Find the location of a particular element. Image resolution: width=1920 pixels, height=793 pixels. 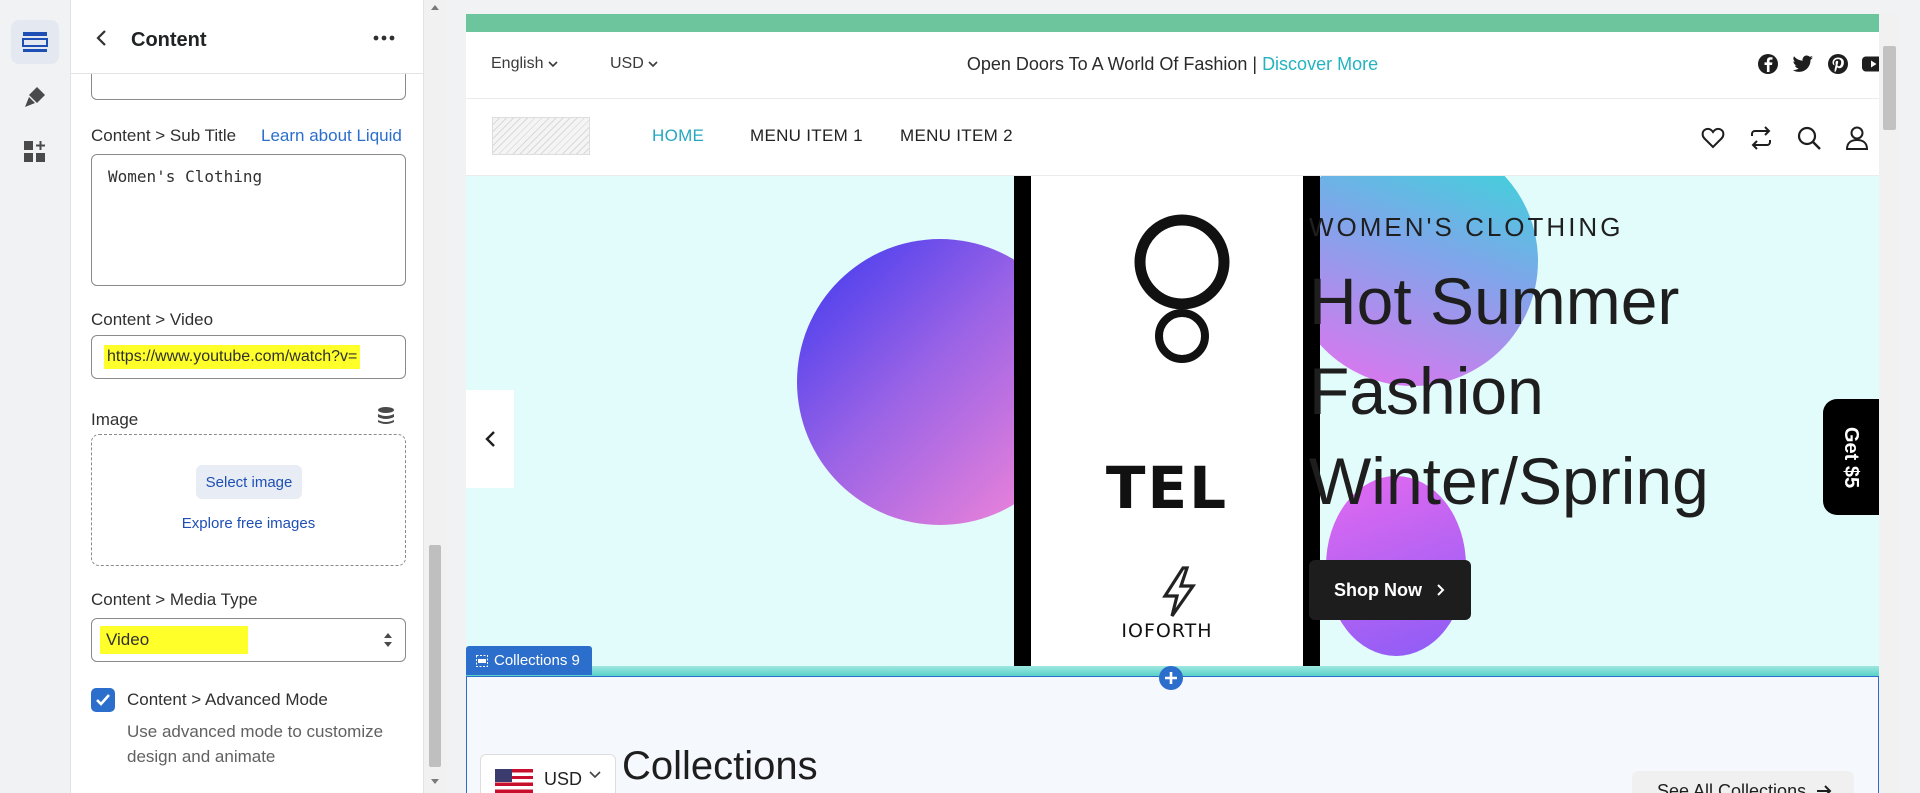

image-dropzone: Select image Explore free images is located at coordinates (248, 500).